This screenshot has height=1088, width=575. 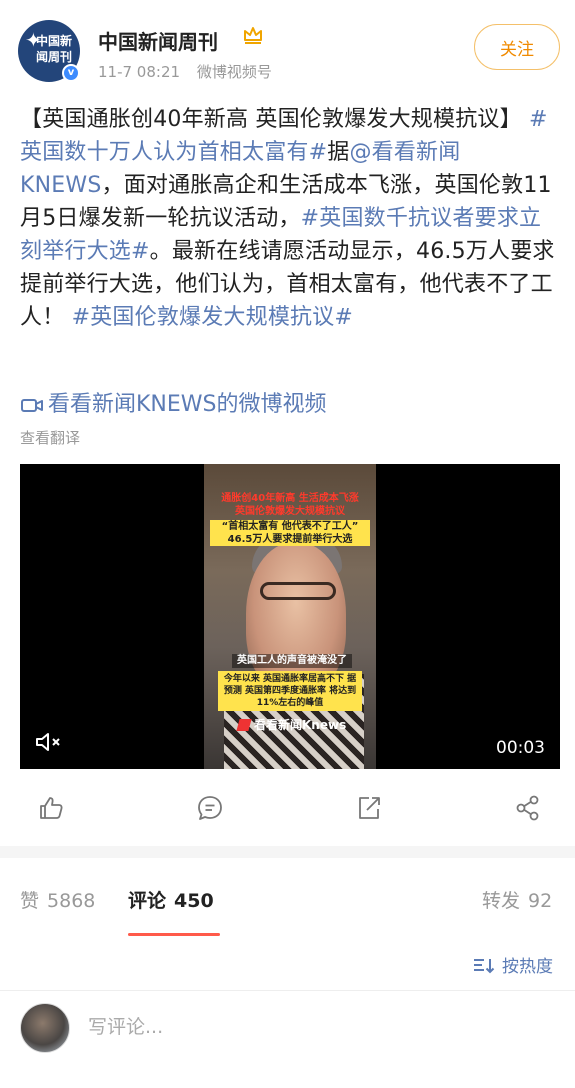 I want to click on video-banner-line: 英国伦敦爆发大规模抗议, so click(x=290, y=511).